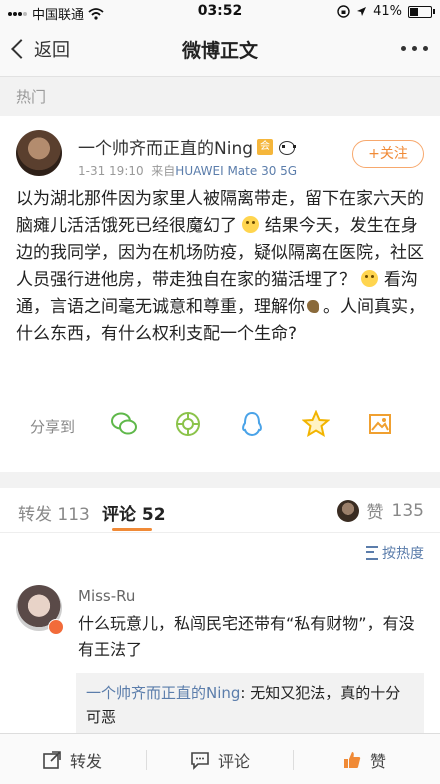 The image size is (440, 784). What do you see at coordinates (163, 693) in the screenshot?
I see `reply-author: 一个帅齐而正直的Ning` at bounding box center [163, 693].